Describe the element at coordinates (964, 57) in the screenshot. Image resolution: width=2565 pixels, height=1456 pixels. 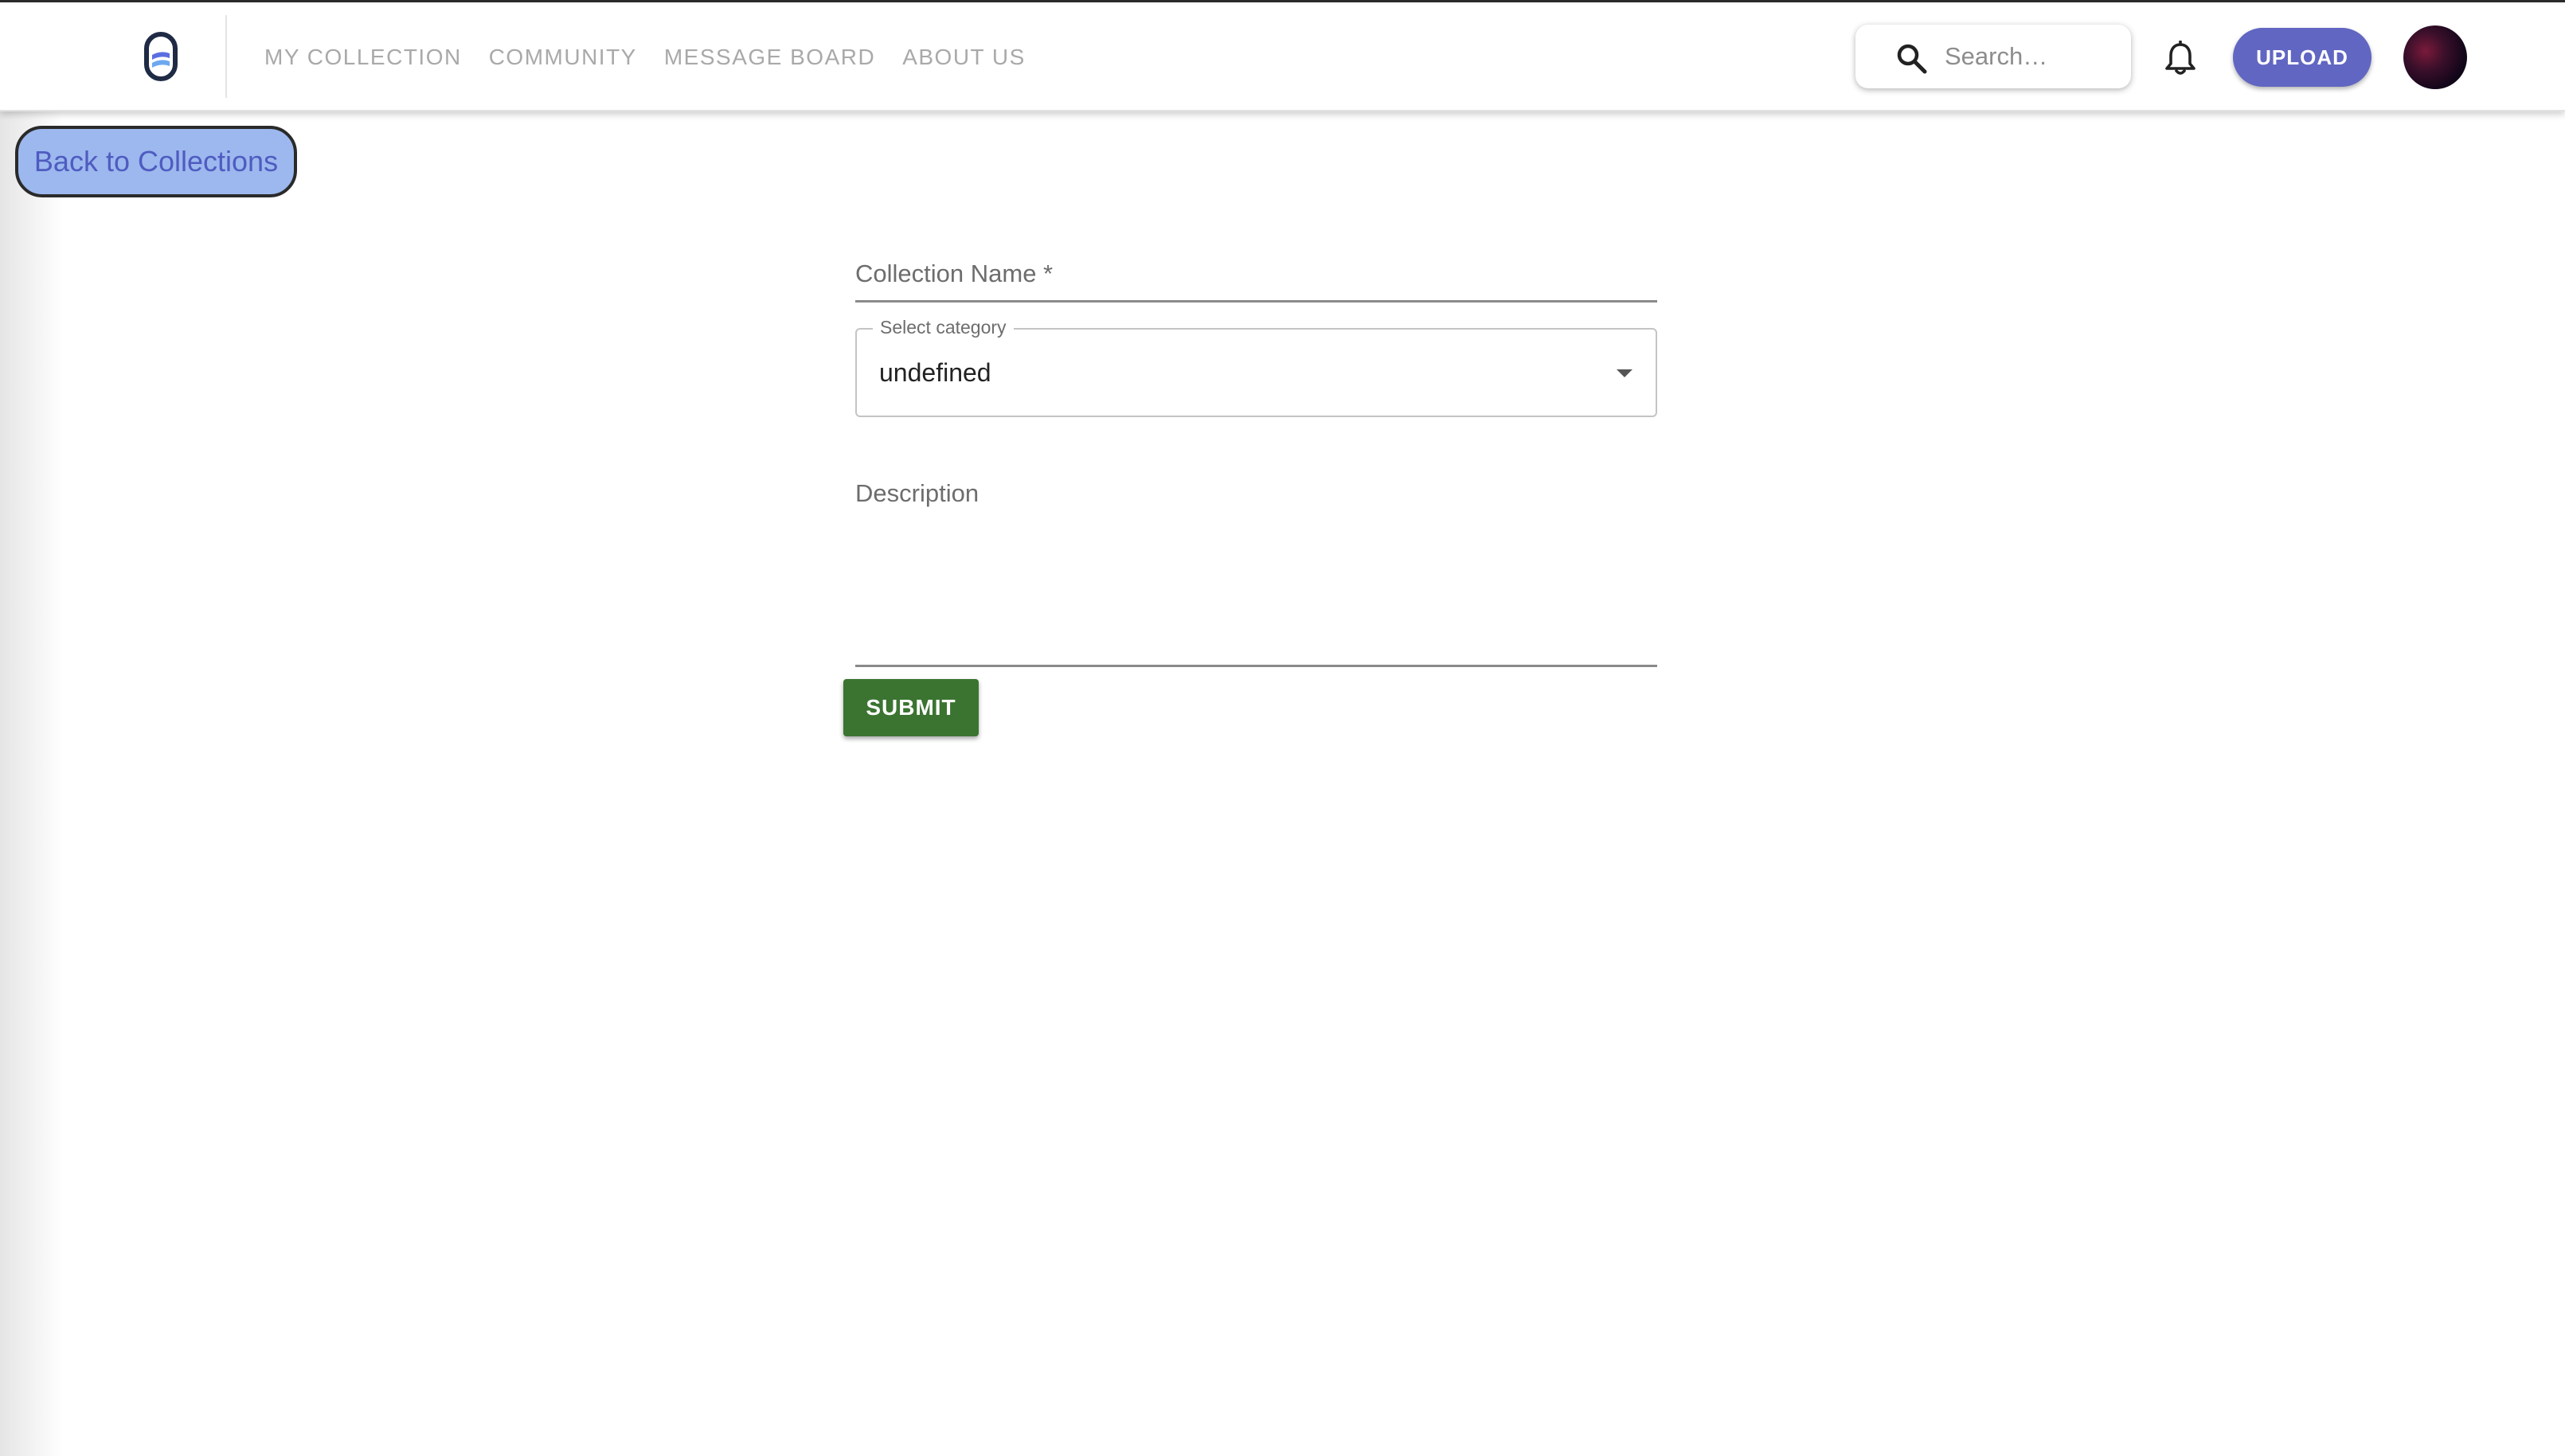
I see `nav-item-about-us: ABOUT US` at that location.